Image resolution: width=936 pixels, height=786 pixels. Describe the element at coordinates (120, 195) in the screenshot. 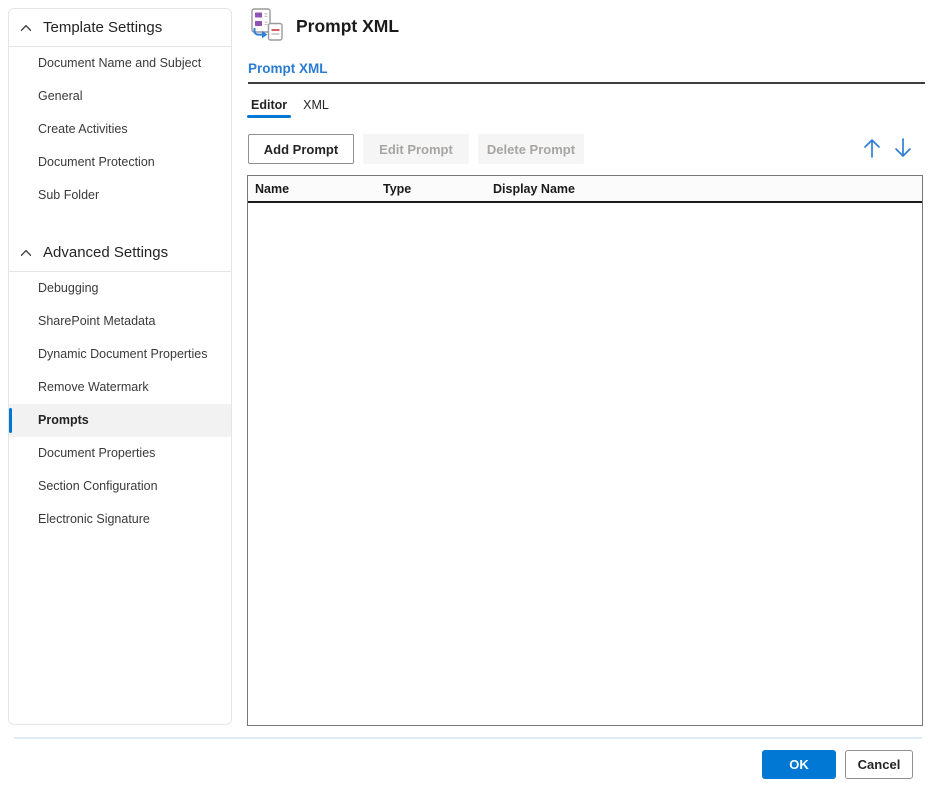

I see `sidebar-item-sub-folder: Sub Folder` at that location.